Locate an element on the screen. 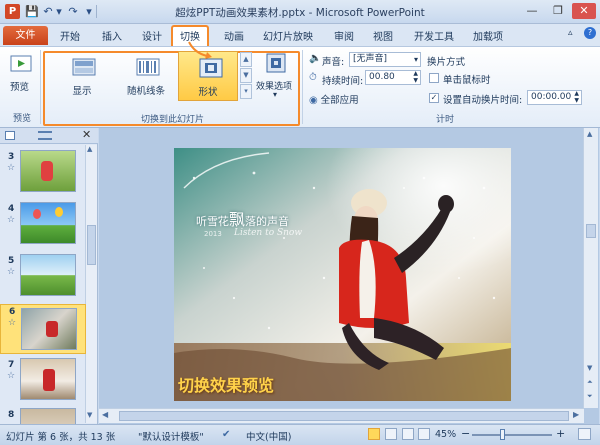  gallery-down-icon: ▼ is located at coordinates (246, 75).